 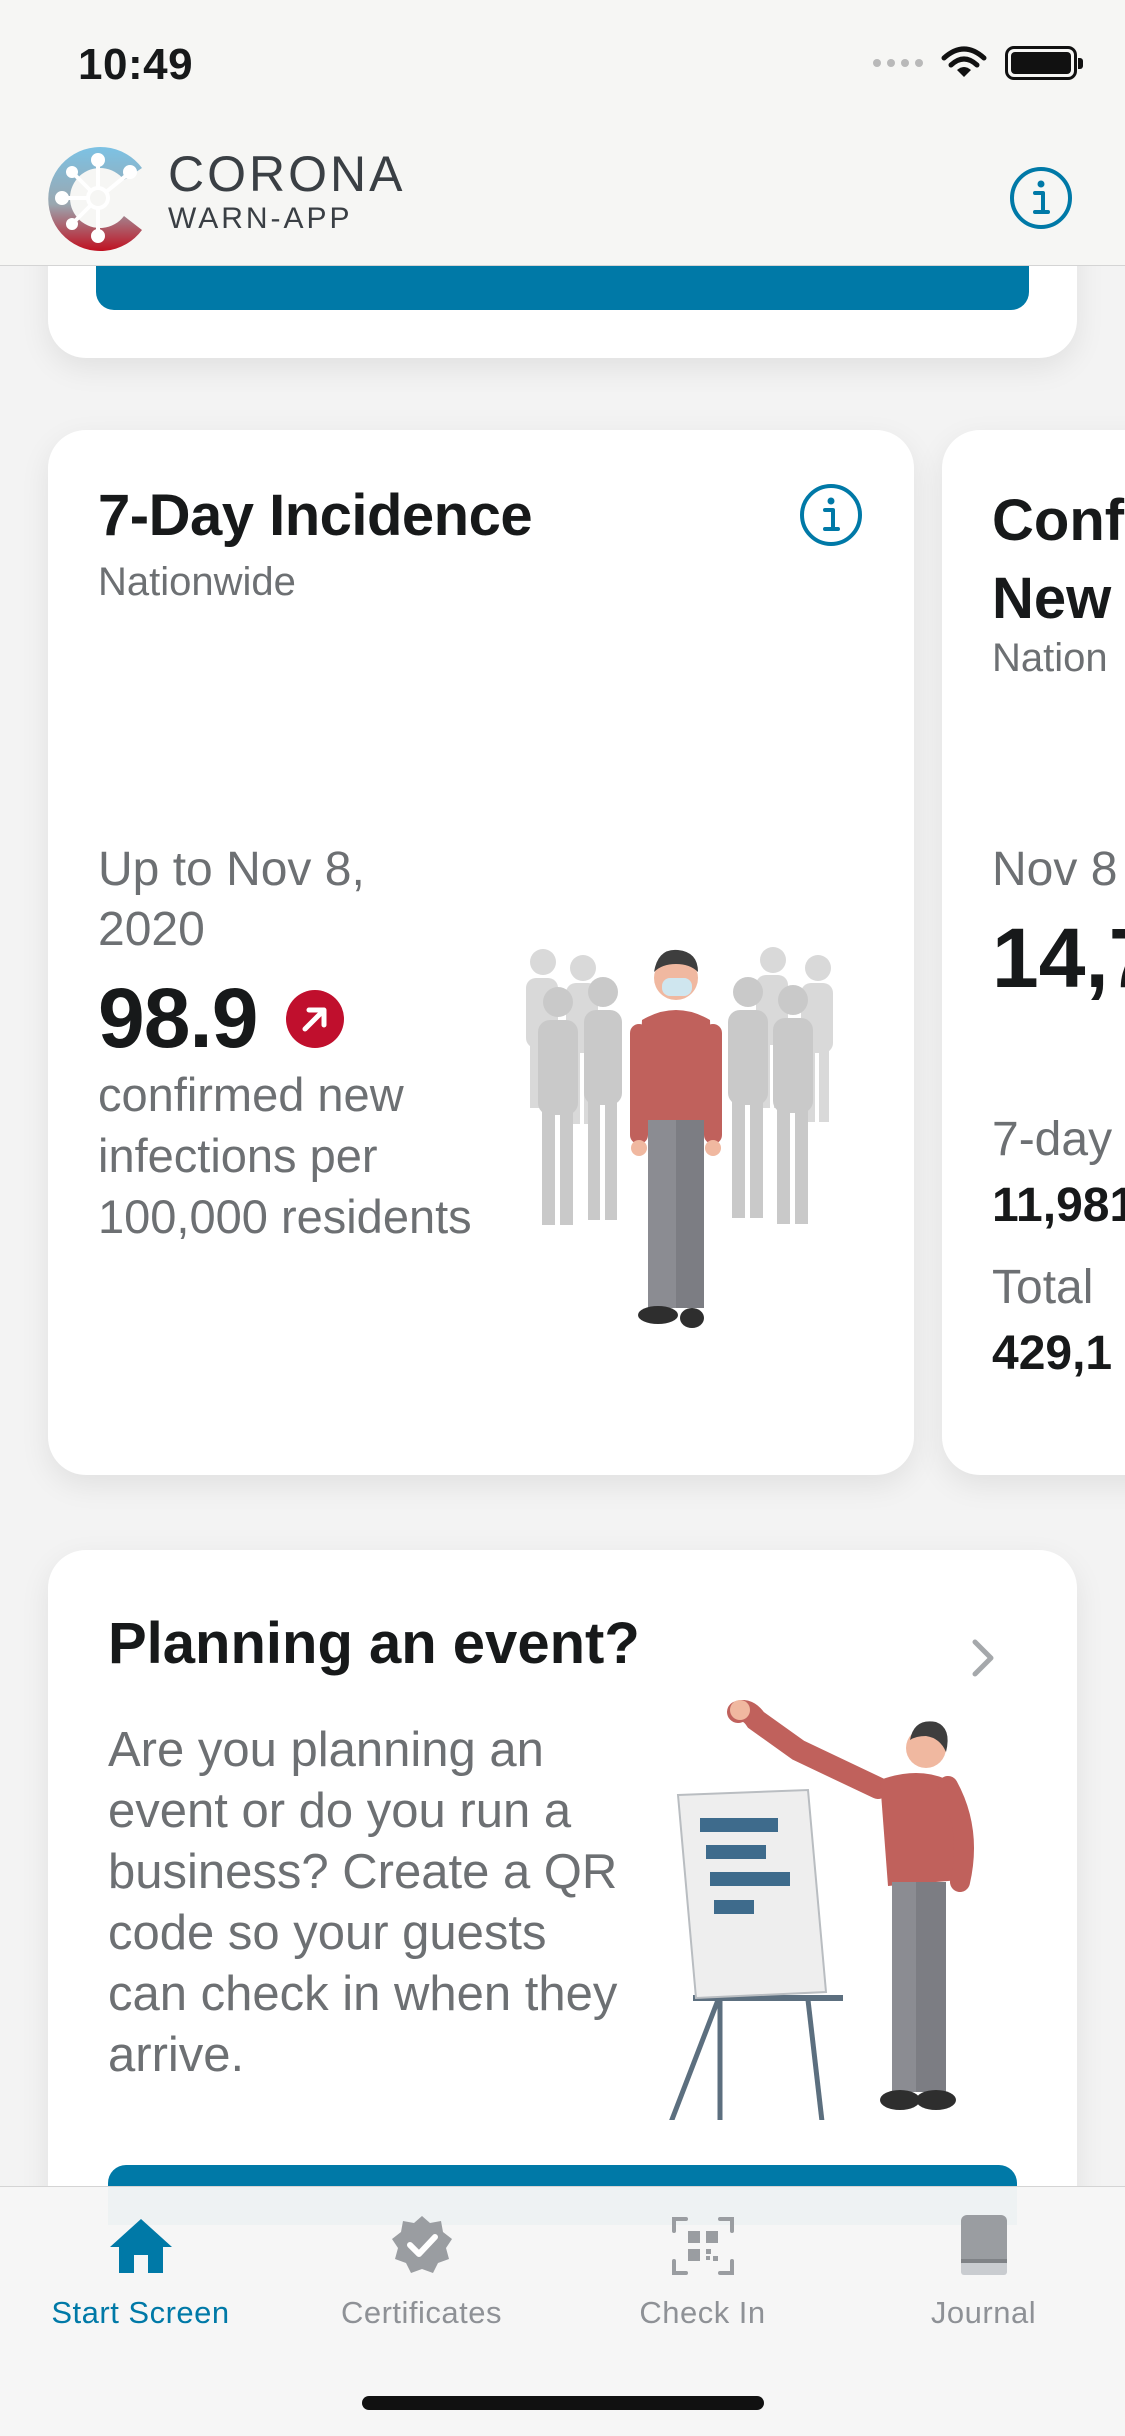 I want to click on chevron-right-icon, so click(x=984, y=1658).